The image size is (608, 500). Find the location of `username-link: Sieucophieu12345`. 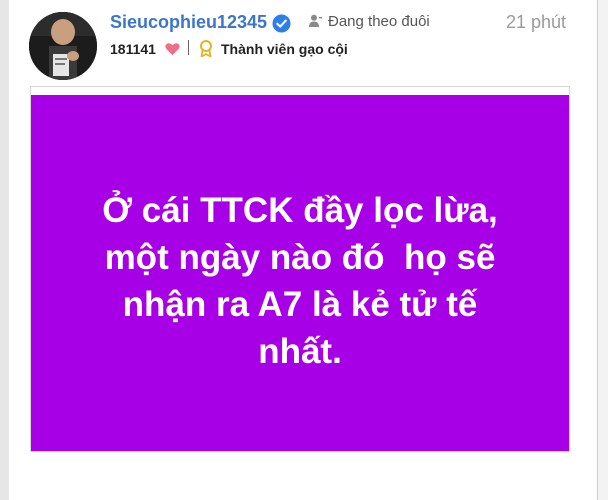

username-link: Sieucophieu12345 is located at coordinates (188, 22).